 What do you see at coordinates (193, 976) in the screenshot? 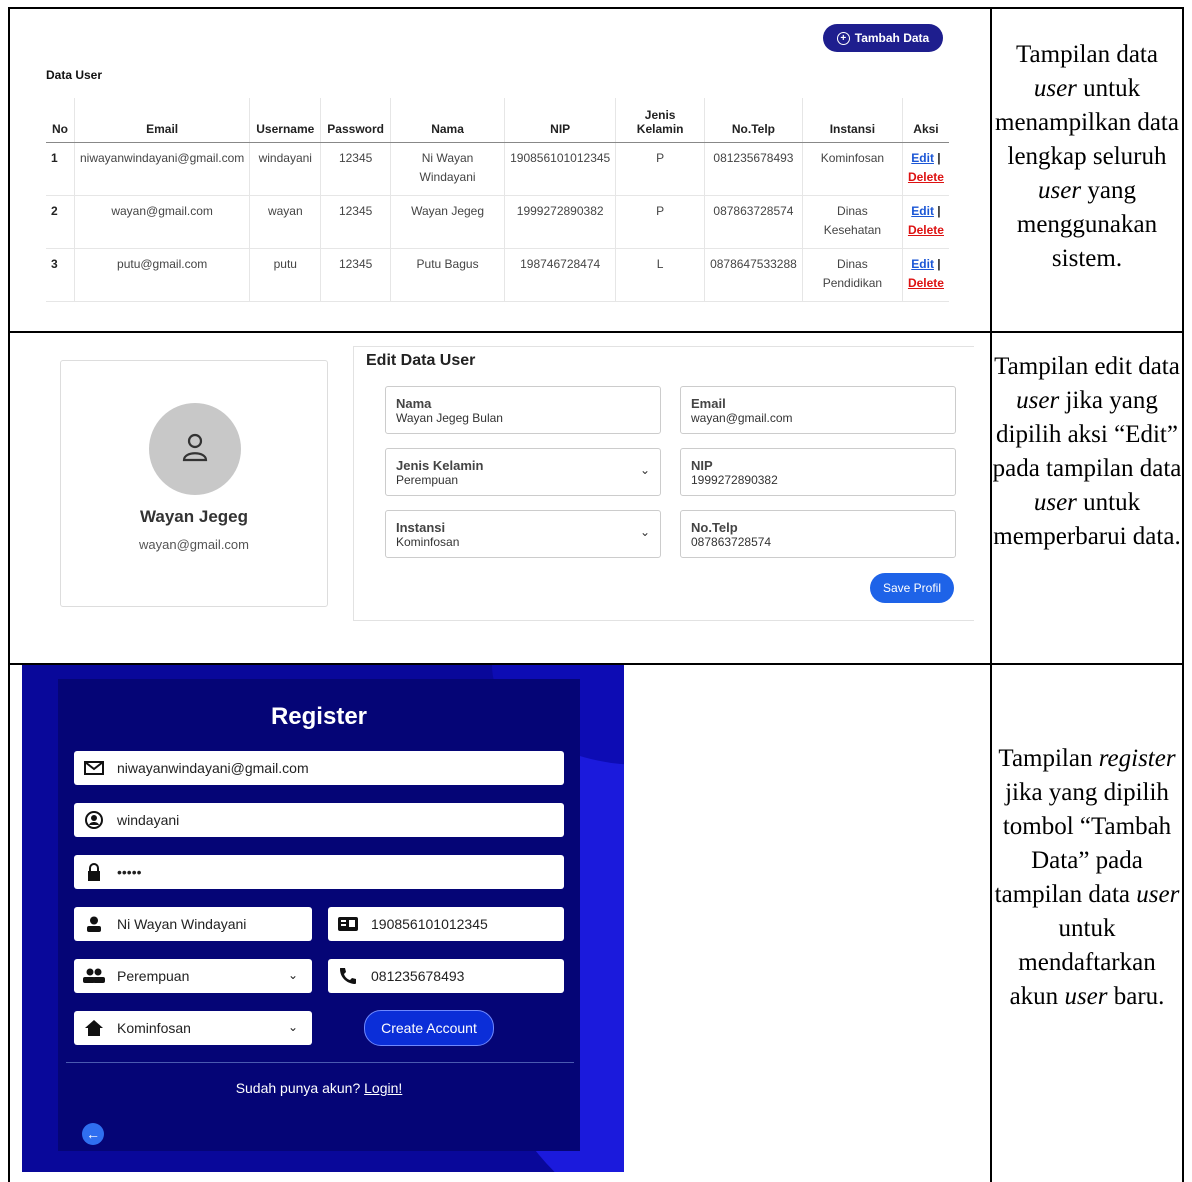
I see `jenis-kelamin-select: Perempuan ⌄` at bounding box center [193, 976].